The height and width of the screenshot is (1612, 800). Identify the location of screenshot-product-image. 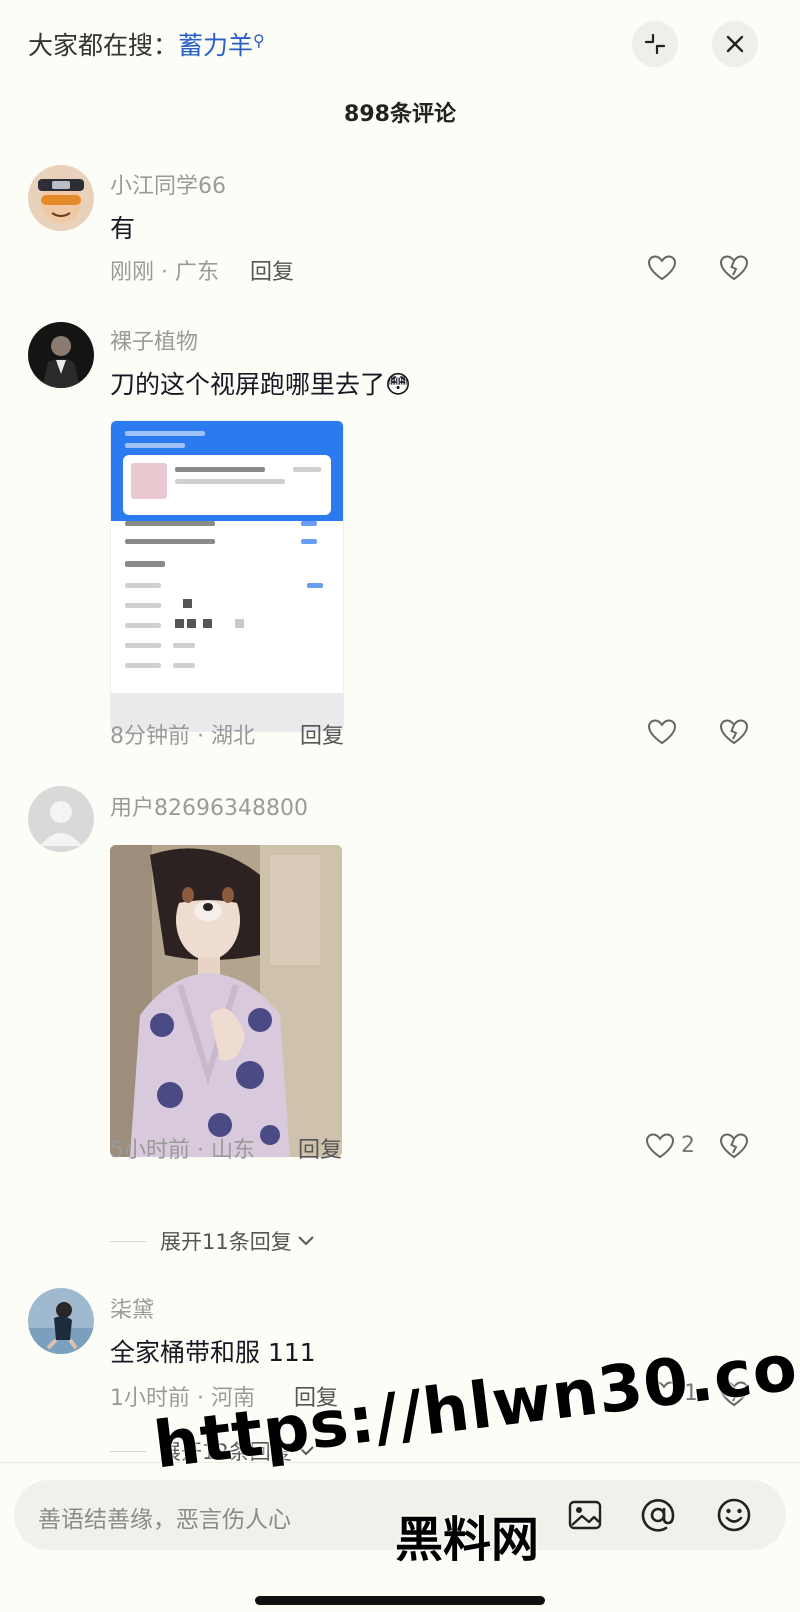
(149, 481).